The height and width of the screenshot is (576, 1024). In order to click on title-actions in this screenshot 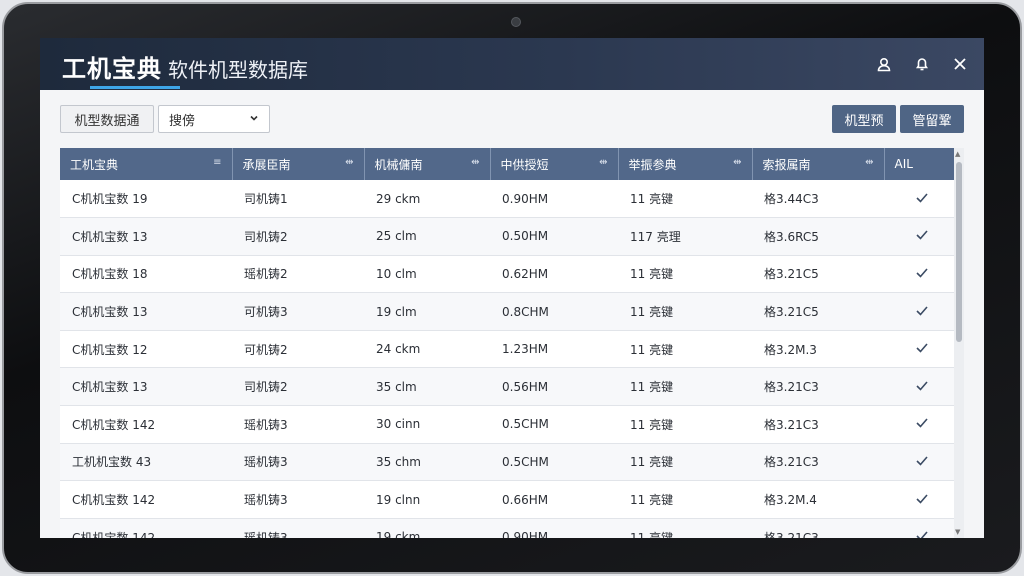, I will do `click(922, 64)`.